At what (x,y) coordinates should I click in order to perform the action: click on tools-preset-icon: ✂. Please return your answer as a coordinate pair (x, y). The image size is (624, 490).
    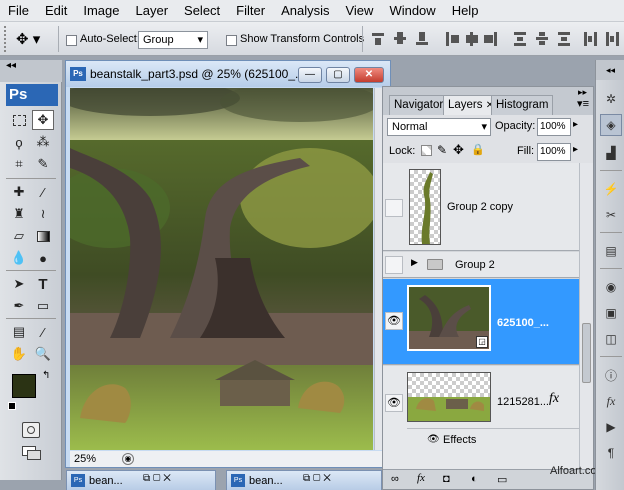
    Looking at the image, I should click on (611, 215).